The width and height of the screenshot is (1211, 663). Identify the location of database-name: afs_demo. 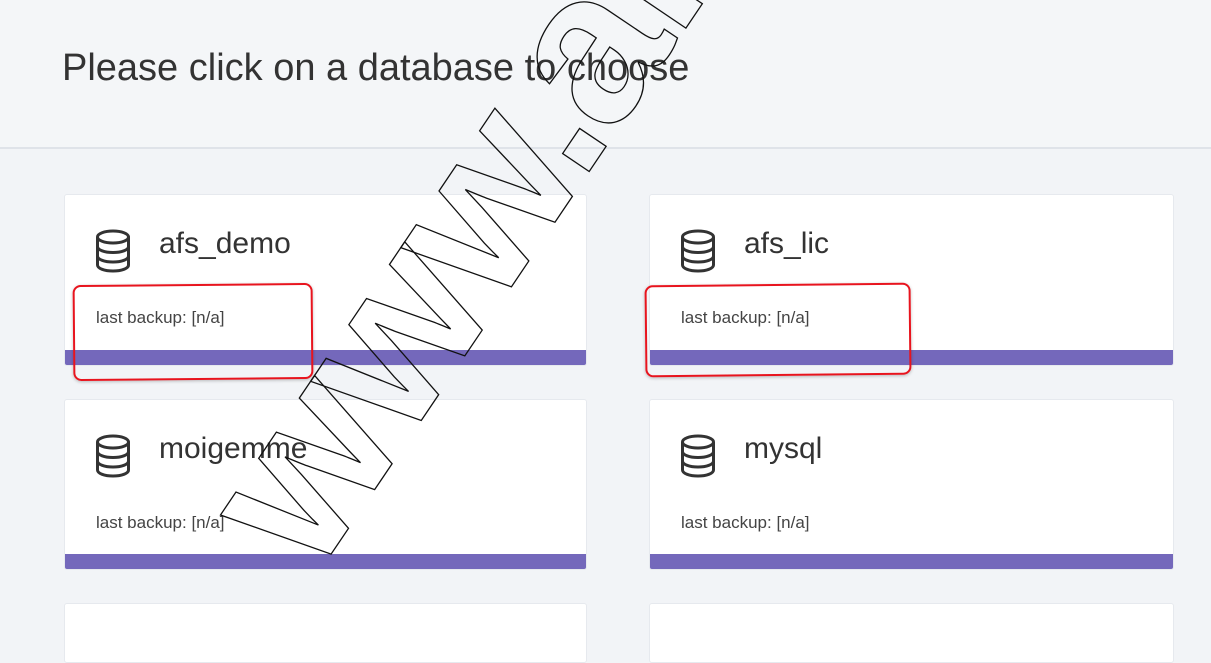
(225, 243).